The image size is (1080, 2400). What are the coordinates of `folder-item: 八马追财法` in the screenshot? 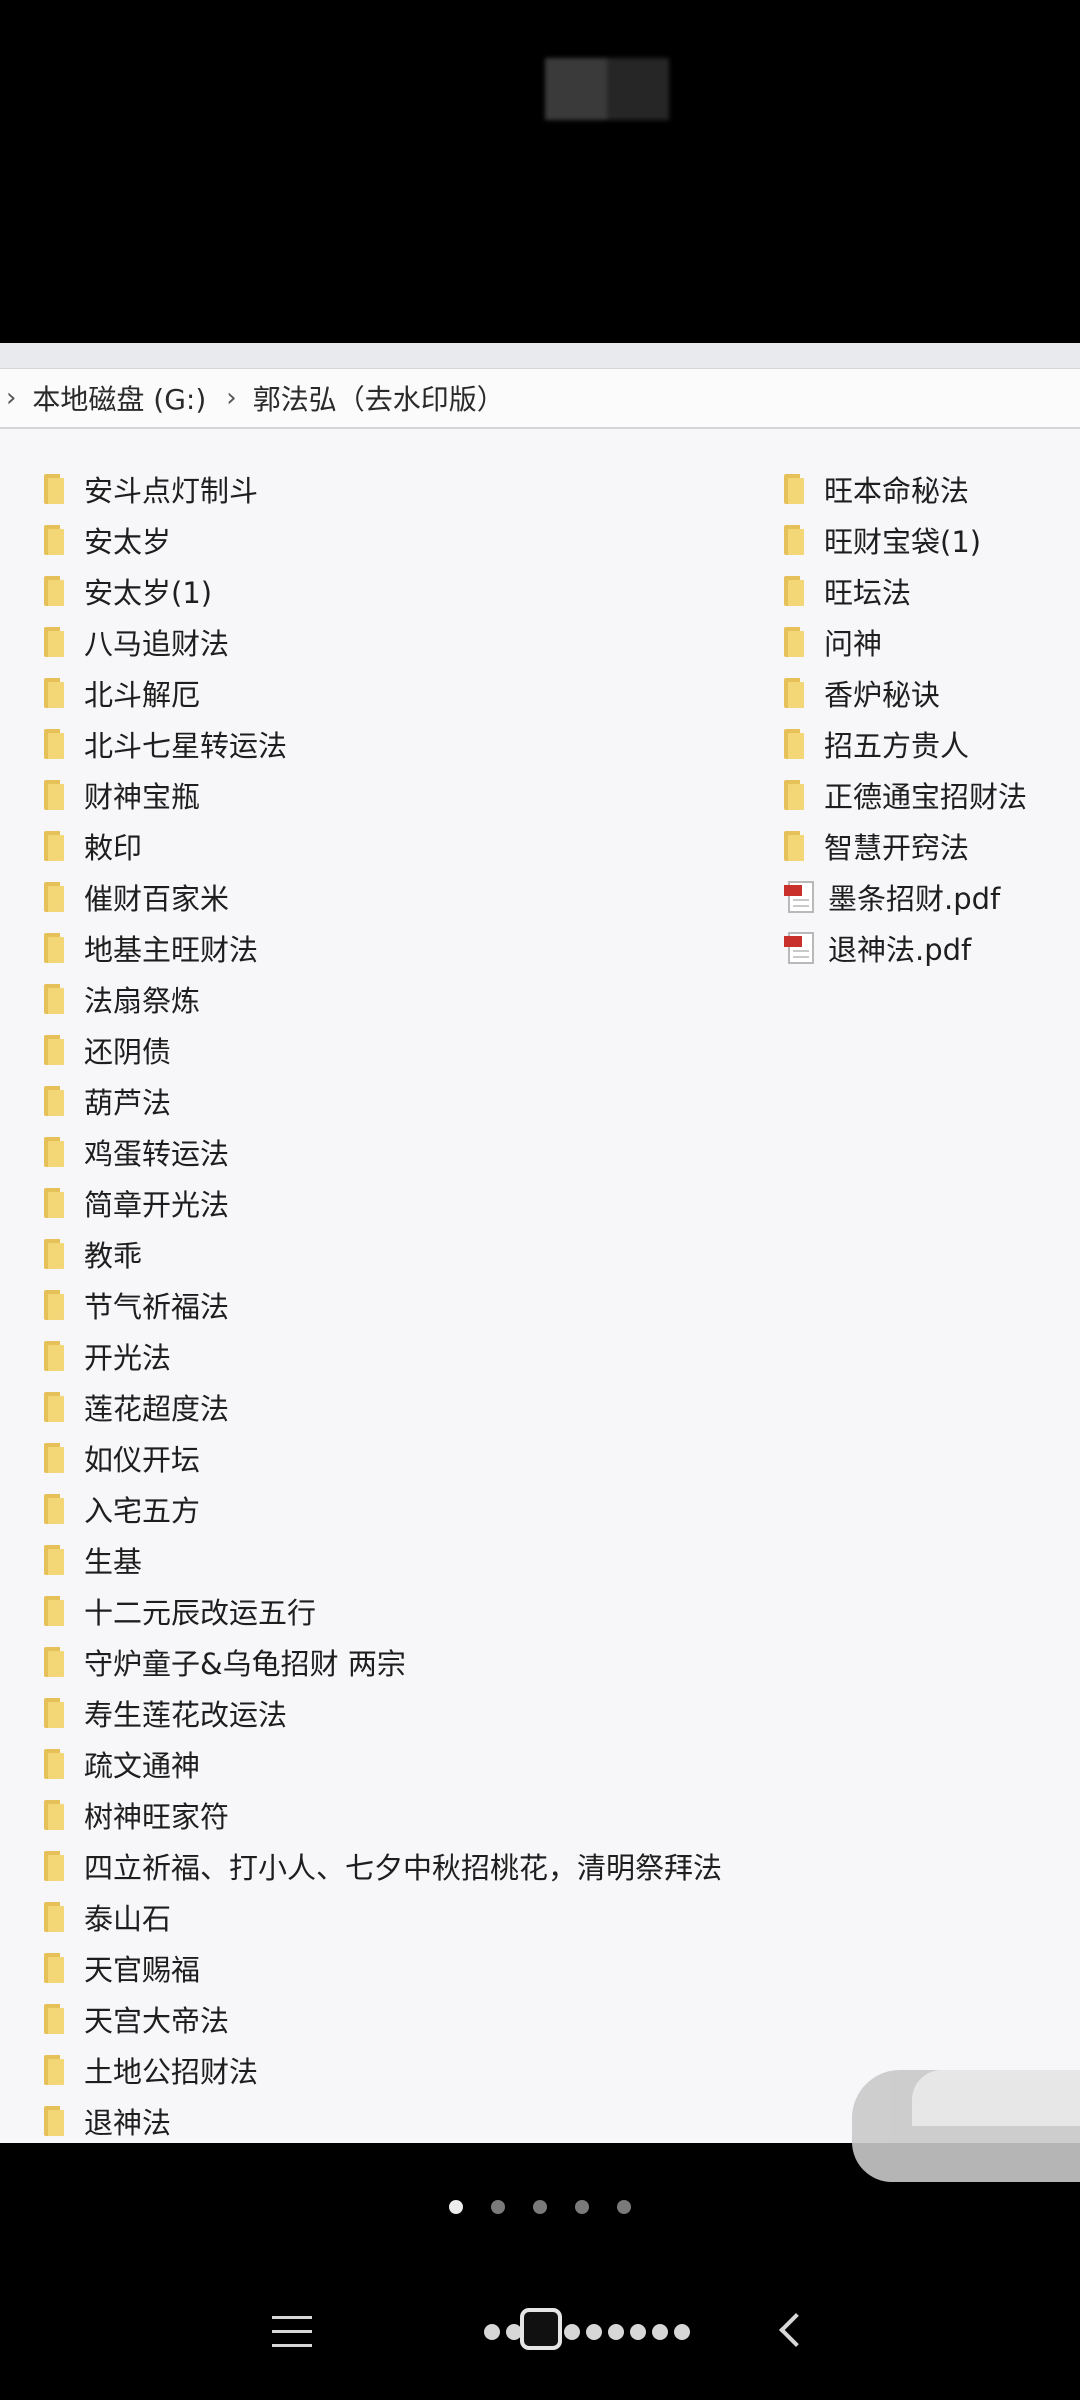 It's located at (383, 641).